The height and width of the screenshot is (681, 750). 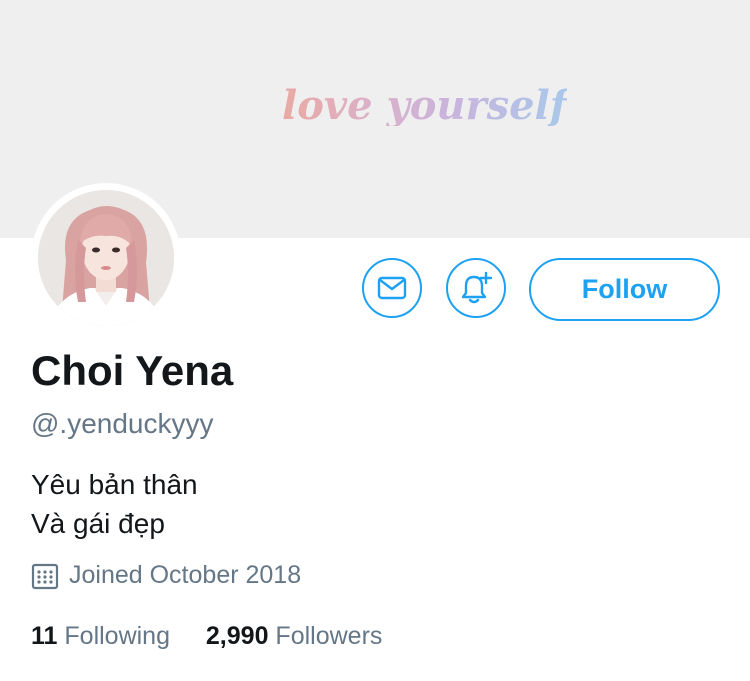 I want to click on followers-link: 2,990 Followers, so click(x=291, y=636).